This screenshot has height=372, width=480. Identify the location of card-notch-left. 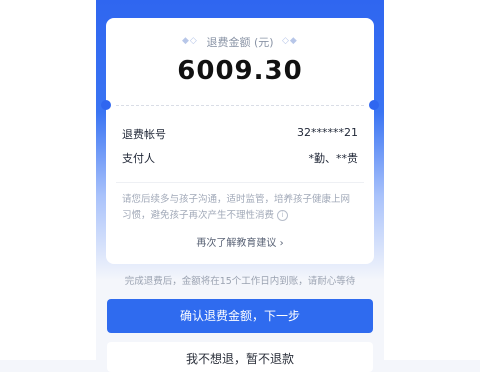
(106, 105).